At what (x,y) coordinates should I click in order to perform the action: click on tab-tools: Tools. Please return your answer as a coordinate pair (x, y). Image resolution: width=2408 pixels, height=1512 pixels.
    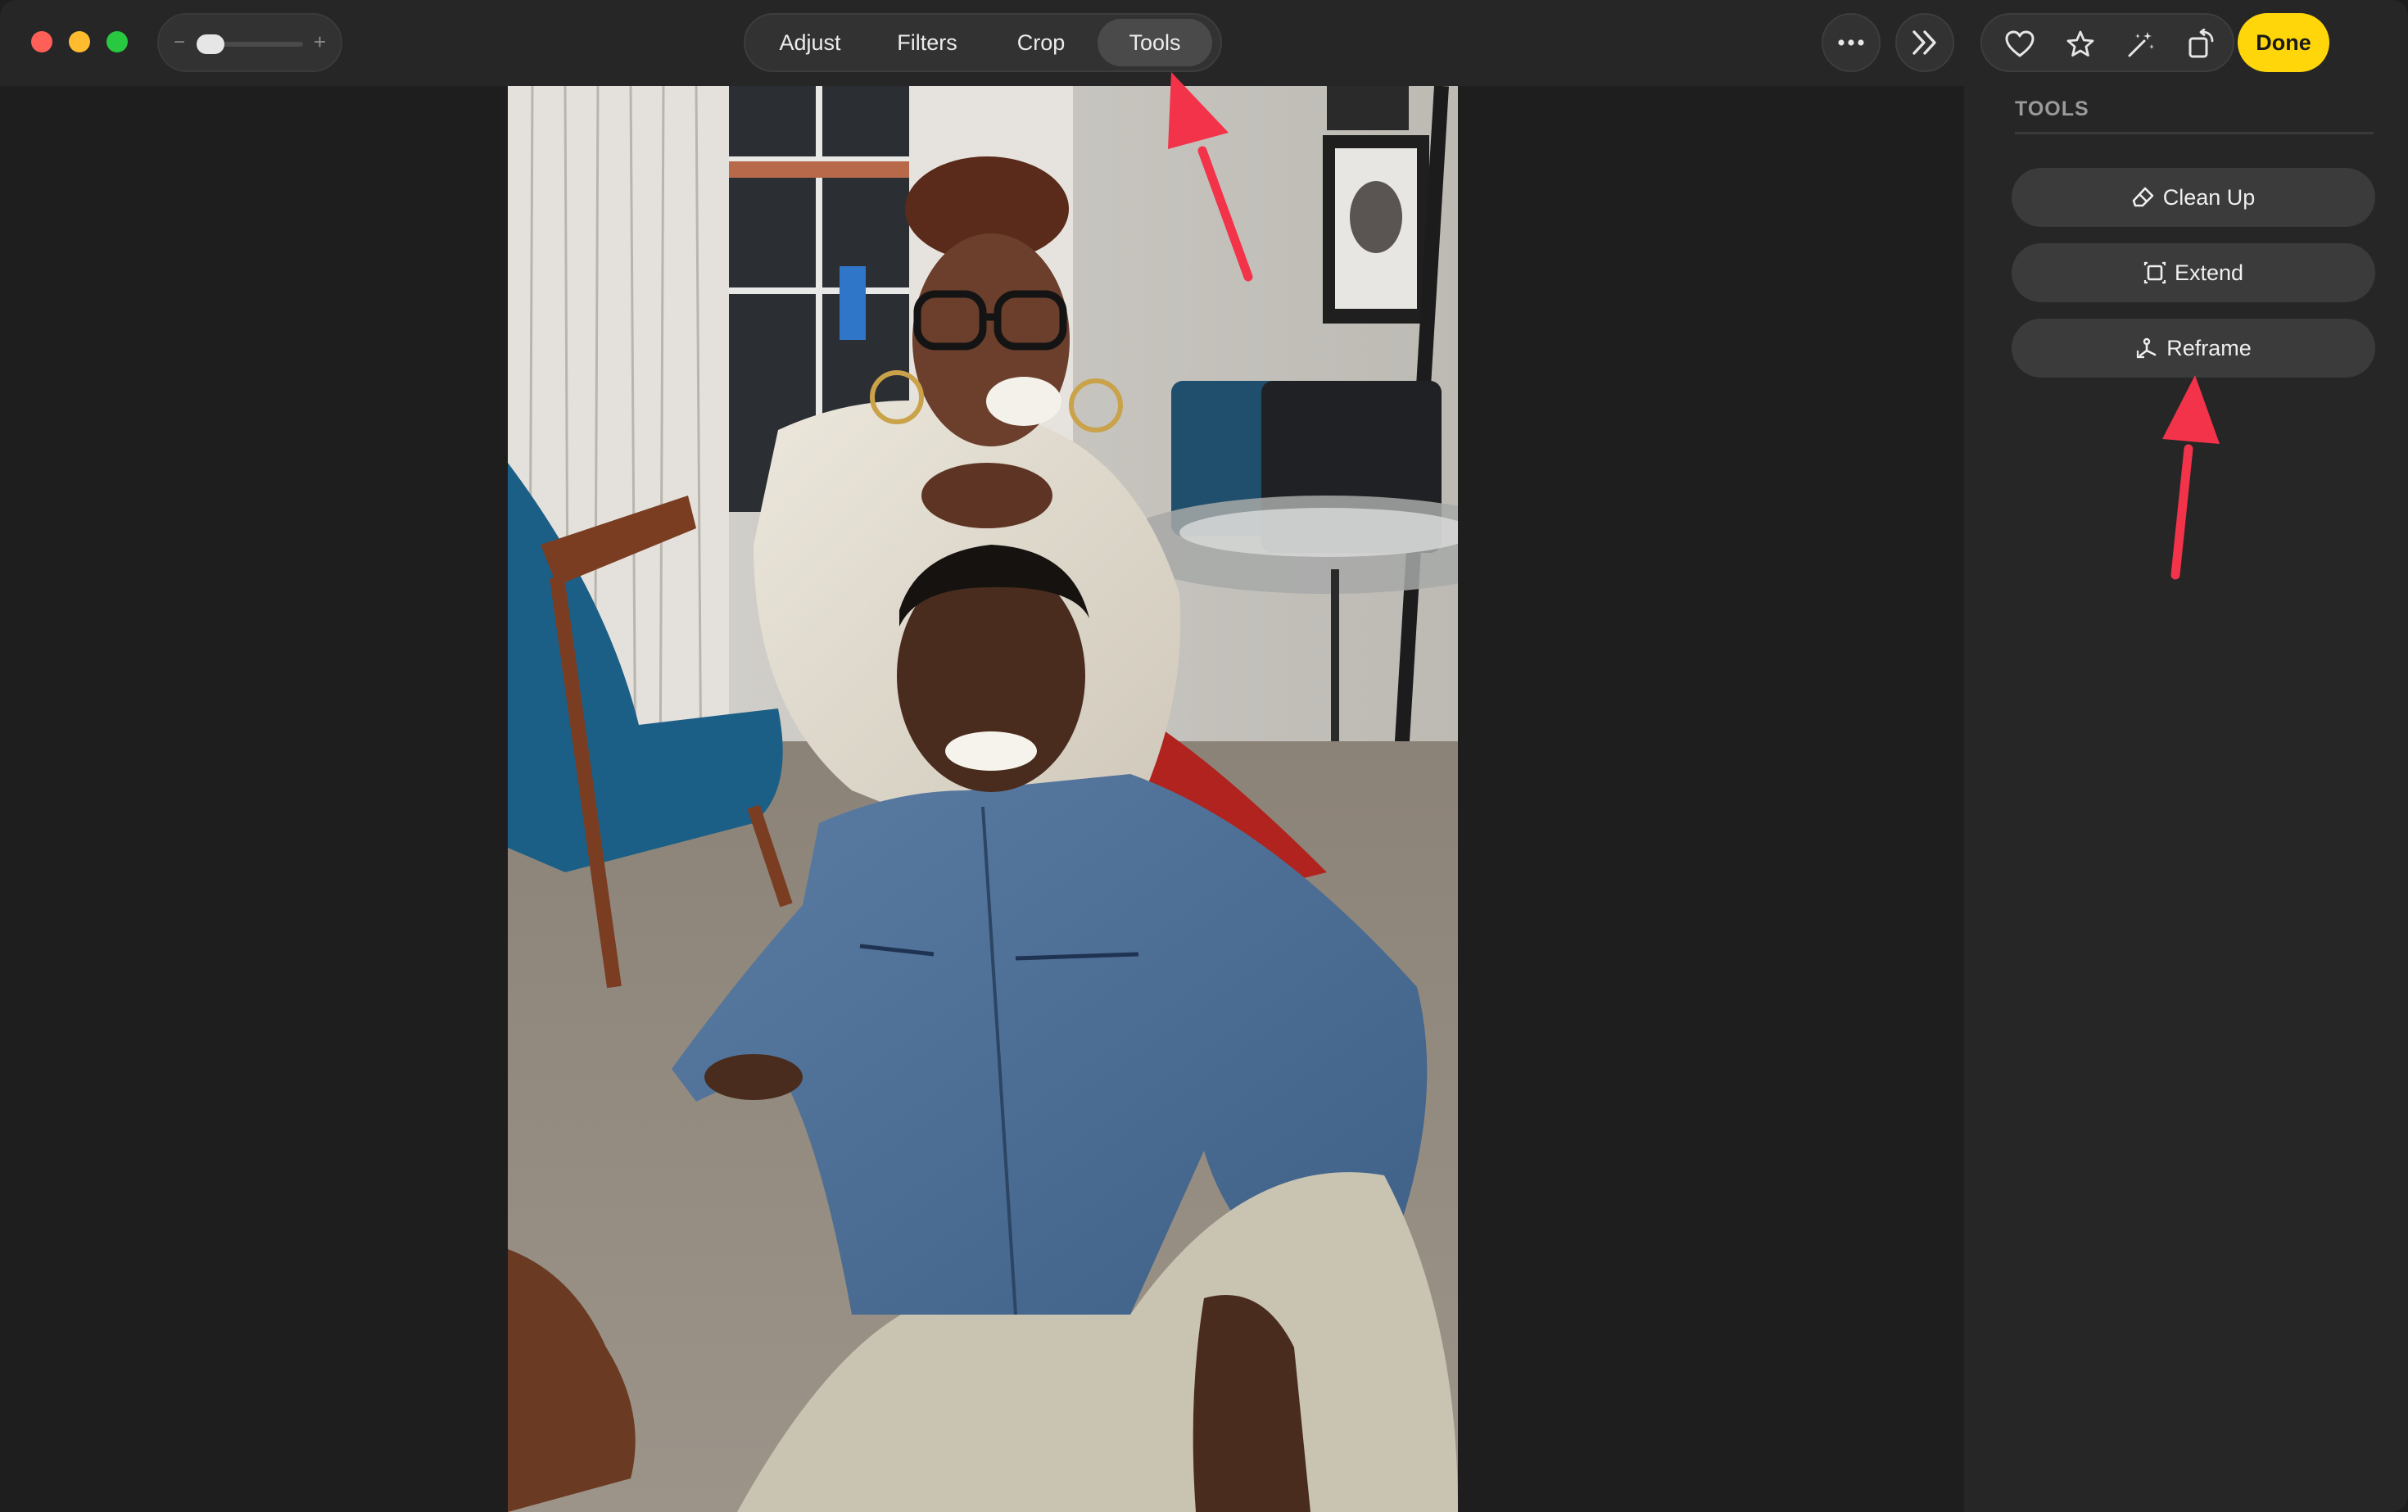
    Looking at the image, I should click on (1155, 42).